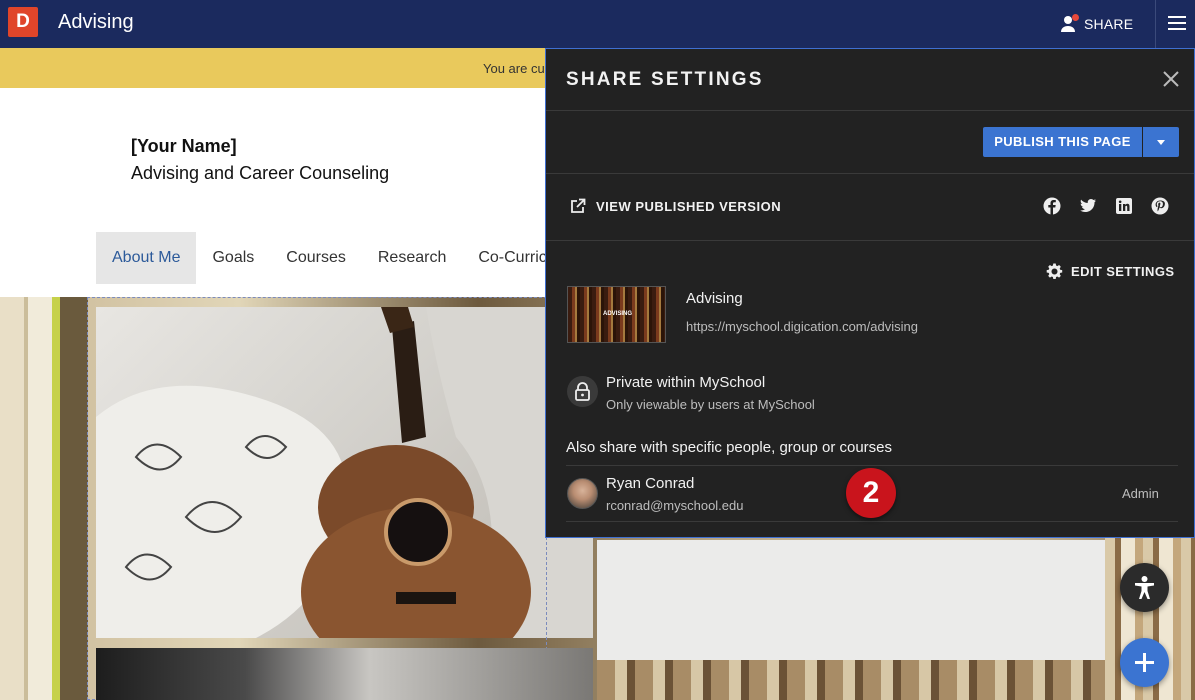 The height and width of the screenshot is (700, 1195). I want to click on top-bar: D Advising SHARE, so click(597, 24).